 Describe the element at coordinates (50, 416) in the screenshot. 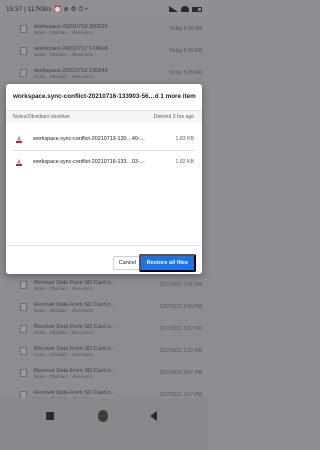

I see `recents-icon` at that location.